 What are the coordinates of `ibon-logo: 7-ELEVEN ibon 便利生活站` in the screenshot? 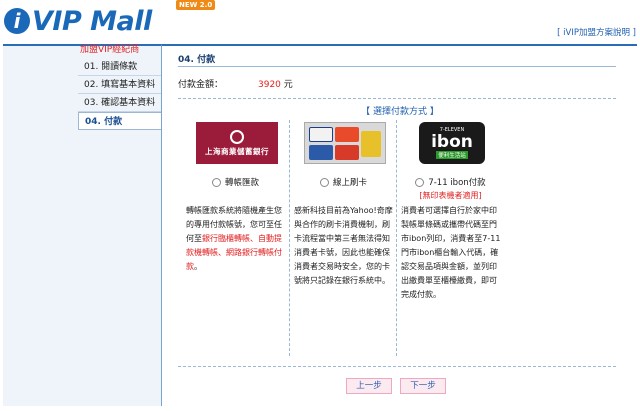 It's located at (452, 143).